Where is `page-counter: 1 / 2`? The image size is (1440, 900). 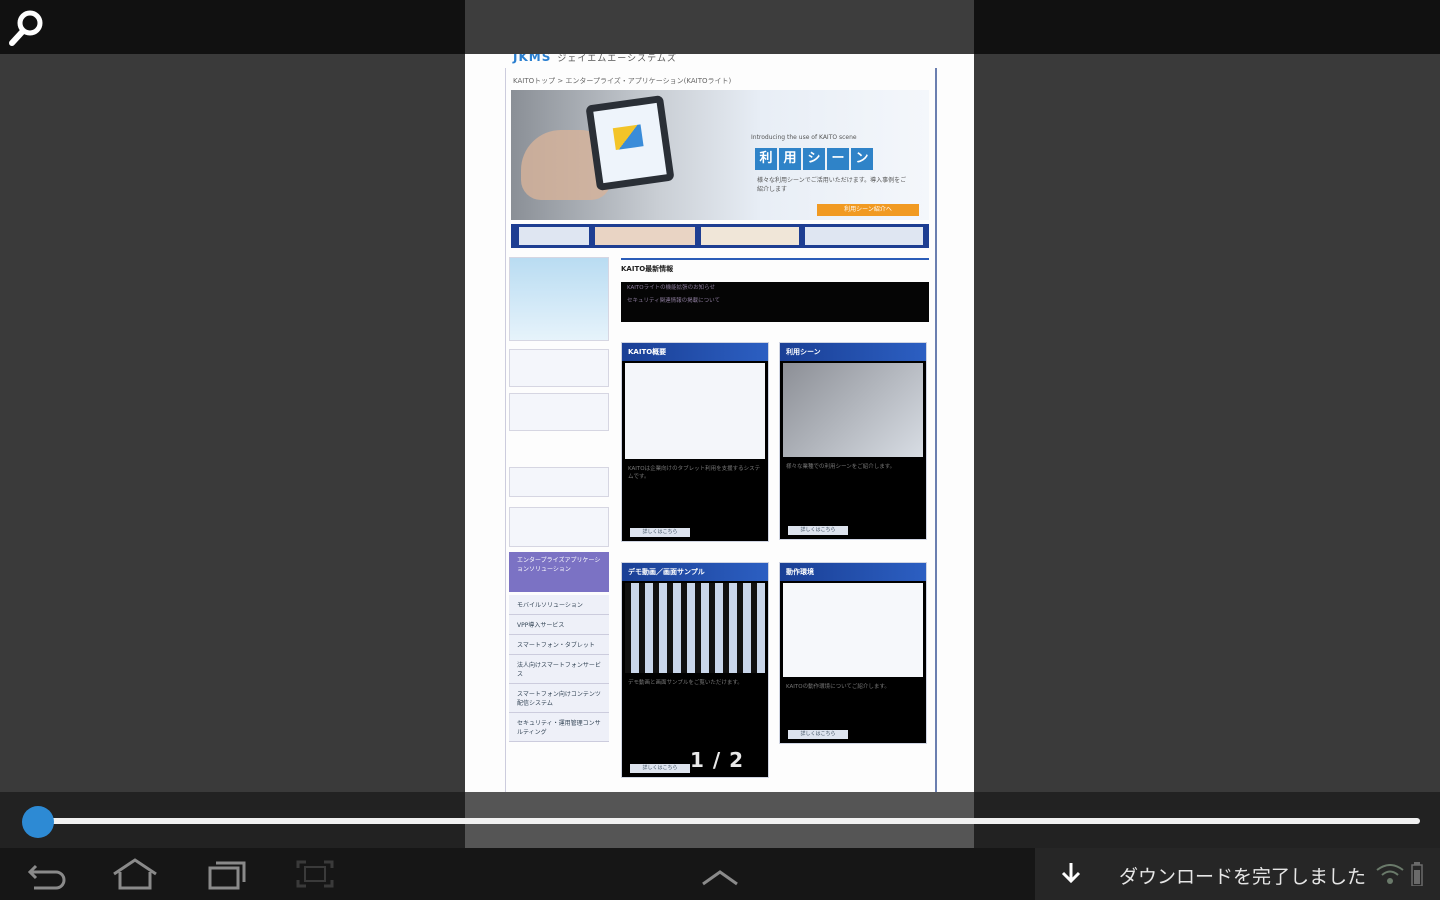 page-counter: 1 / 2 is located at coordinates (717, 760).